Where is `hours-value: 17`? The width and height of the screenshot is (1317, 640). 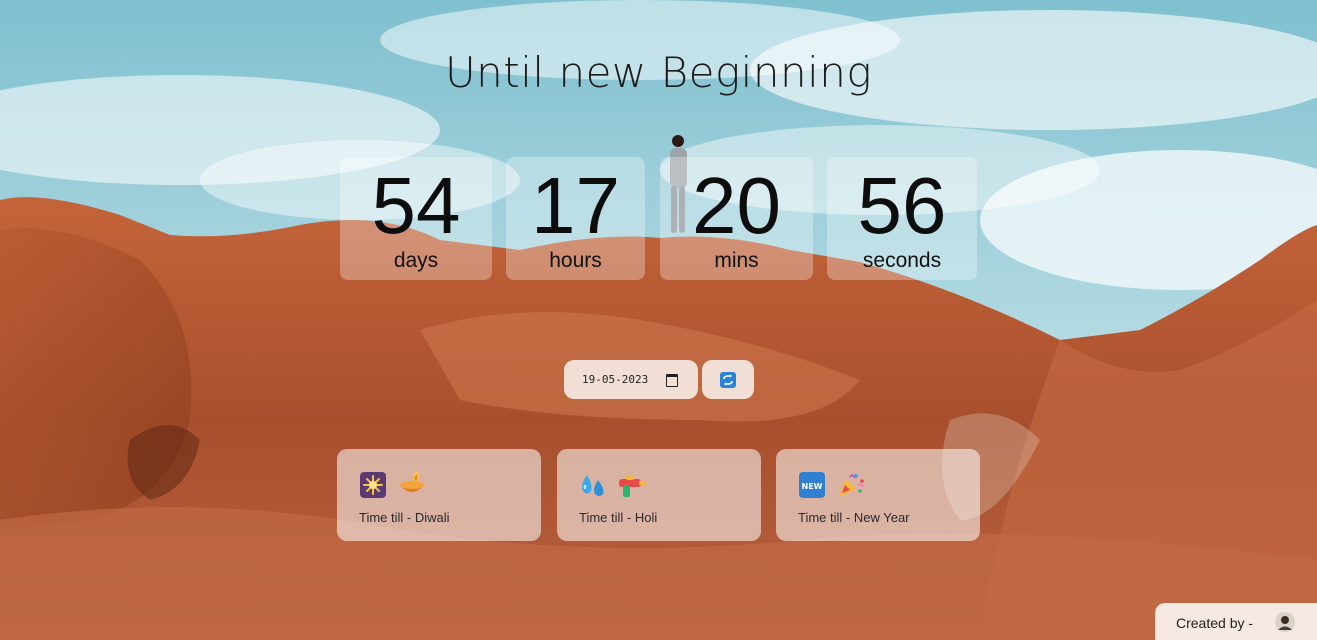 hours-value: 17 is located at coordinates (575, 205).